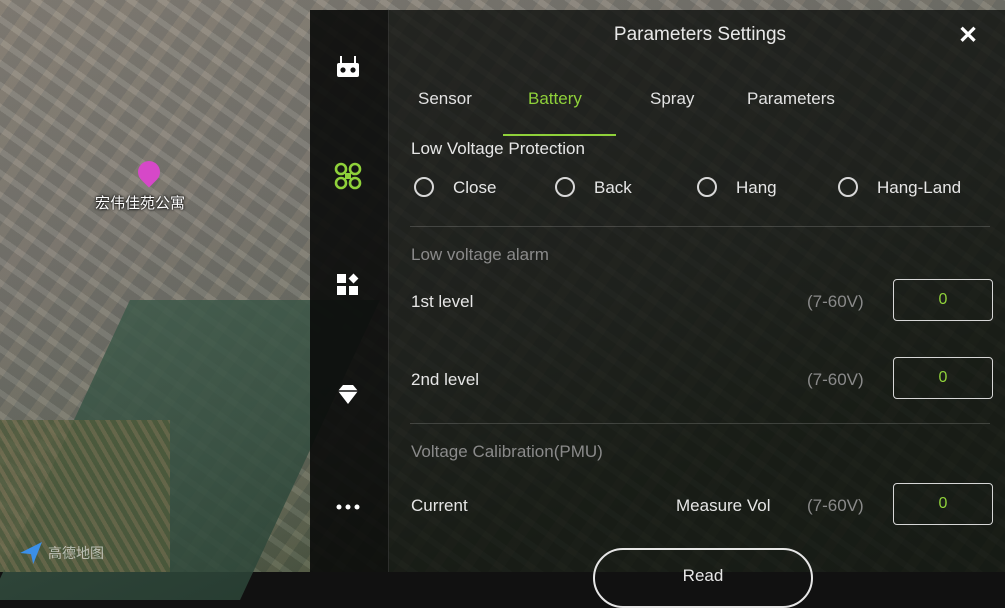  What do you see at coordinates (756, 188) in the screenshot?
I see `radio-hang-label: Hang` at bounding box center [756, 188].